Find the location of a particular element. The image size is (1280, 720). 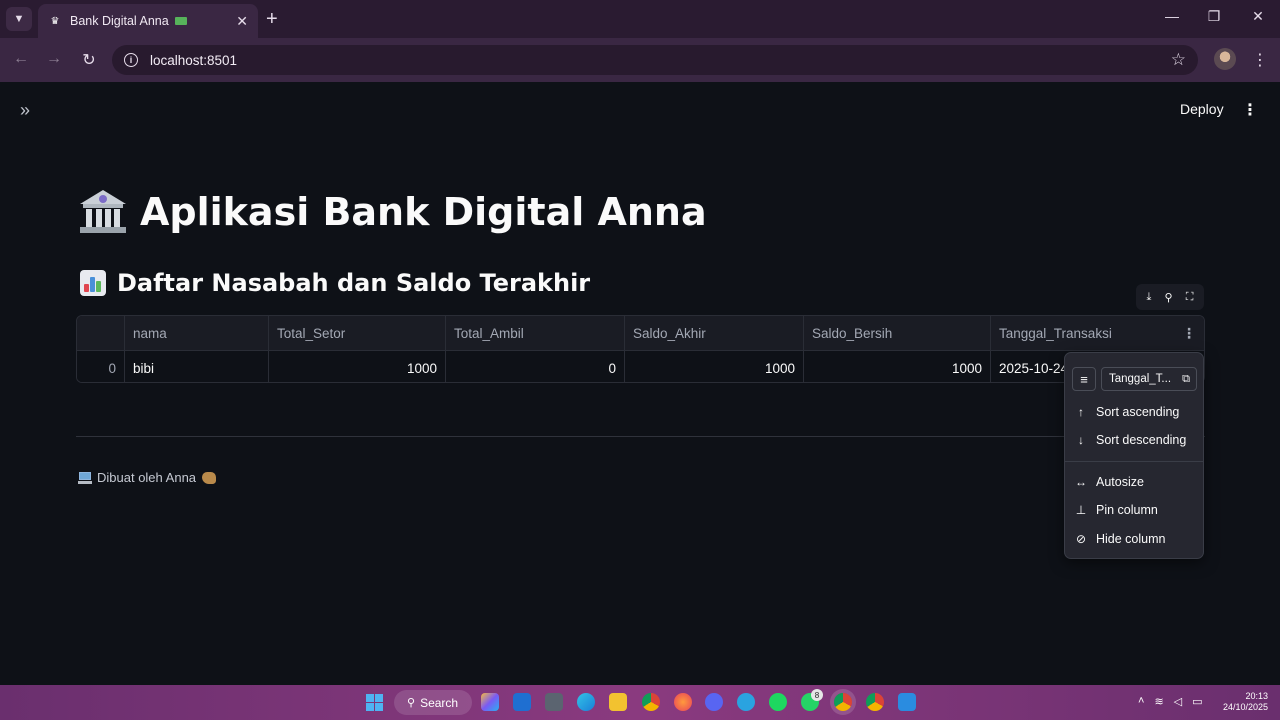

column-header-total-ambil: Total_Ambil is located at coordinates (535, 333).